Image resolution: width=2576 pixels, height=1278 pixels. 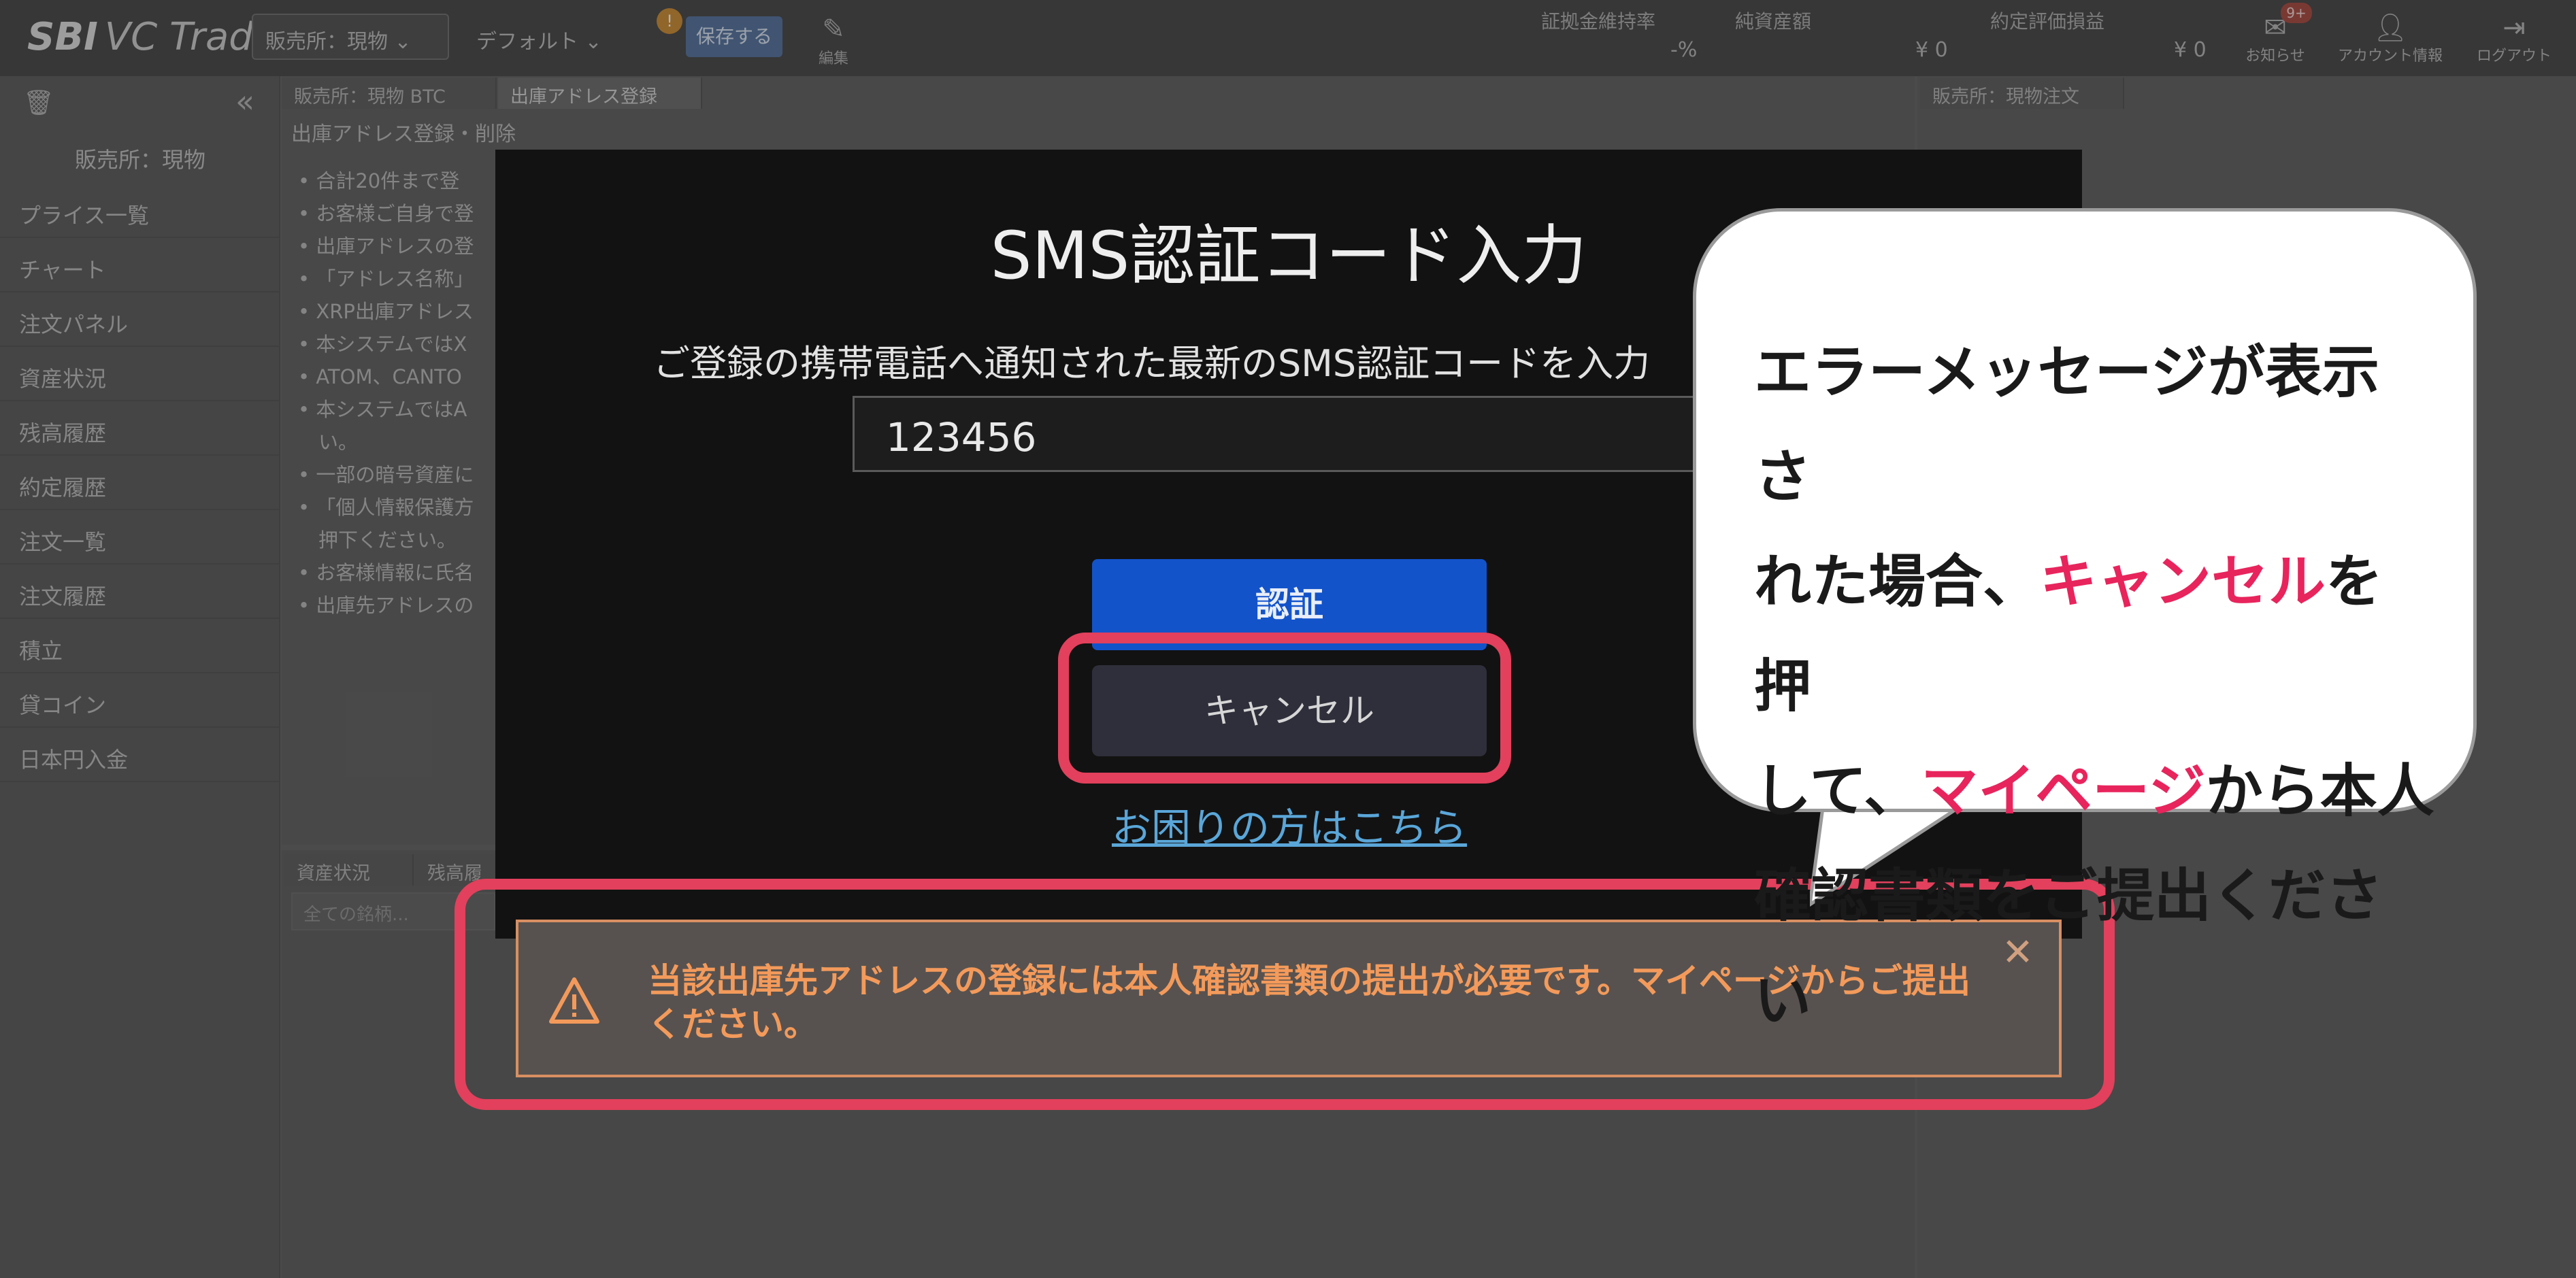 I want to click on callout-line: 確認書類をご提出ください, so click(x=2068, y=948).